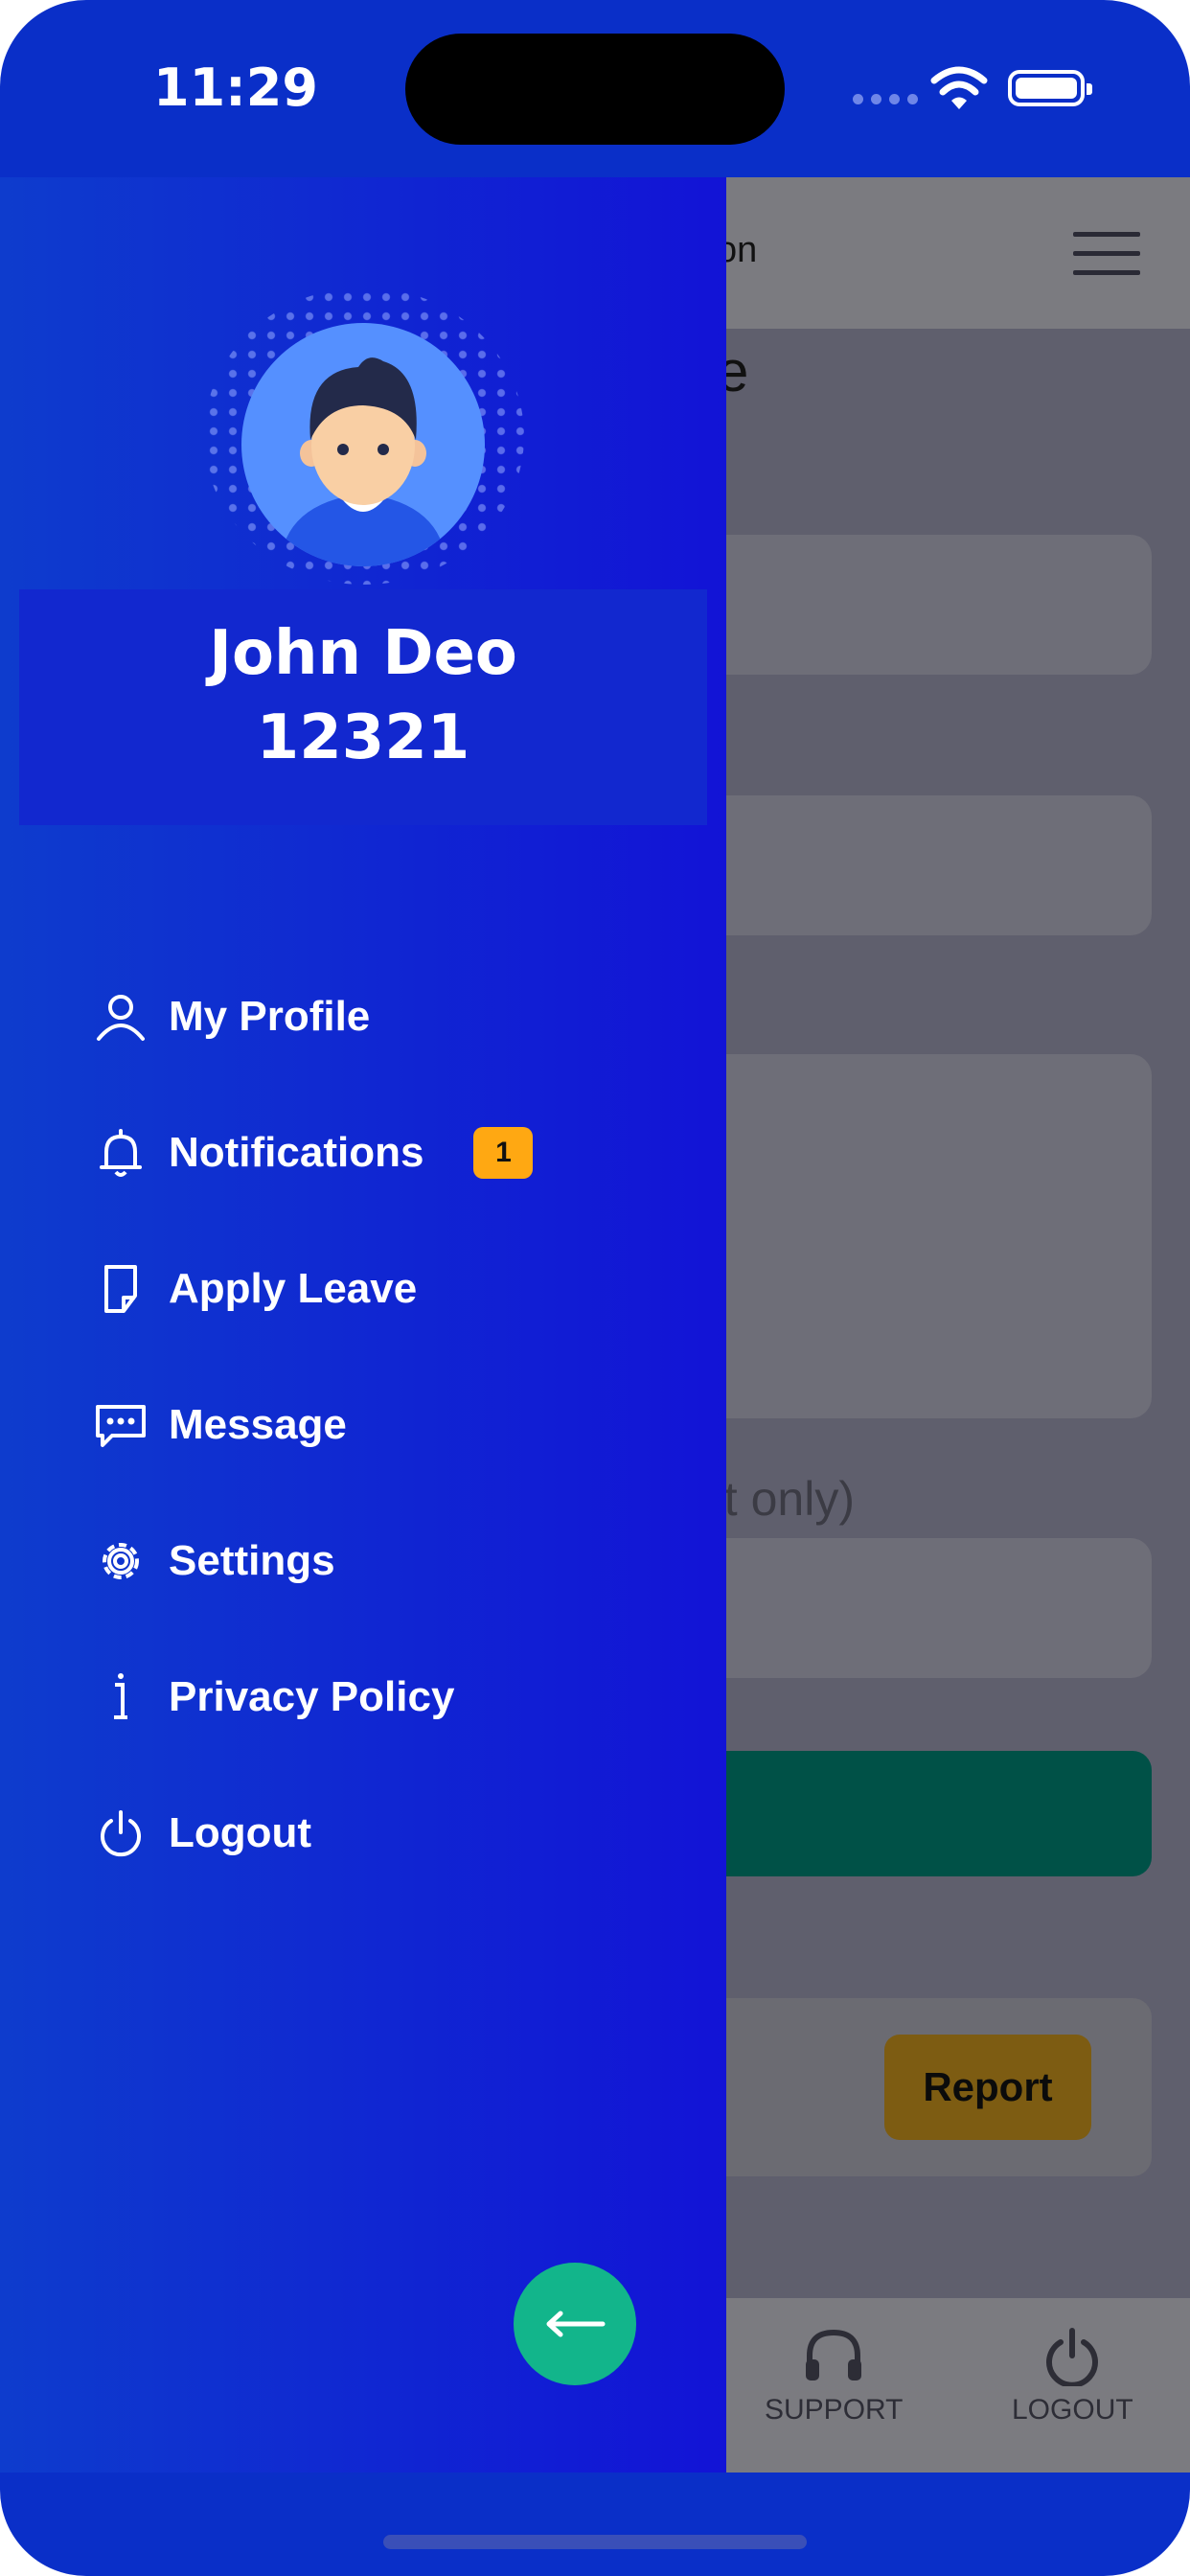 The image size is (1190, 2576). I want to click on tab-support: SUPPORT, so click(834, 2376).